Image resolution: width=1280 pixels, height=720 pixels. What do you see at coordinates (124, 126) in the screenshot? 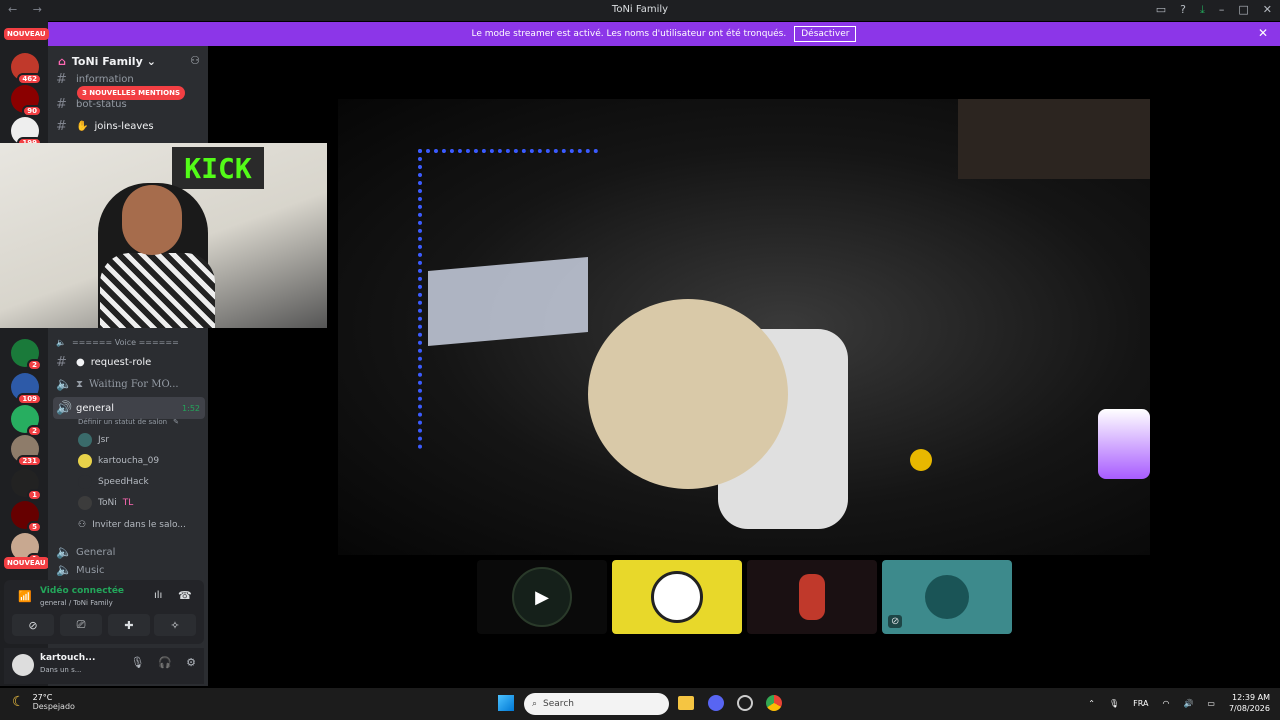
I see `channel-label: joins-leaves` at bounding box center [124, 126].